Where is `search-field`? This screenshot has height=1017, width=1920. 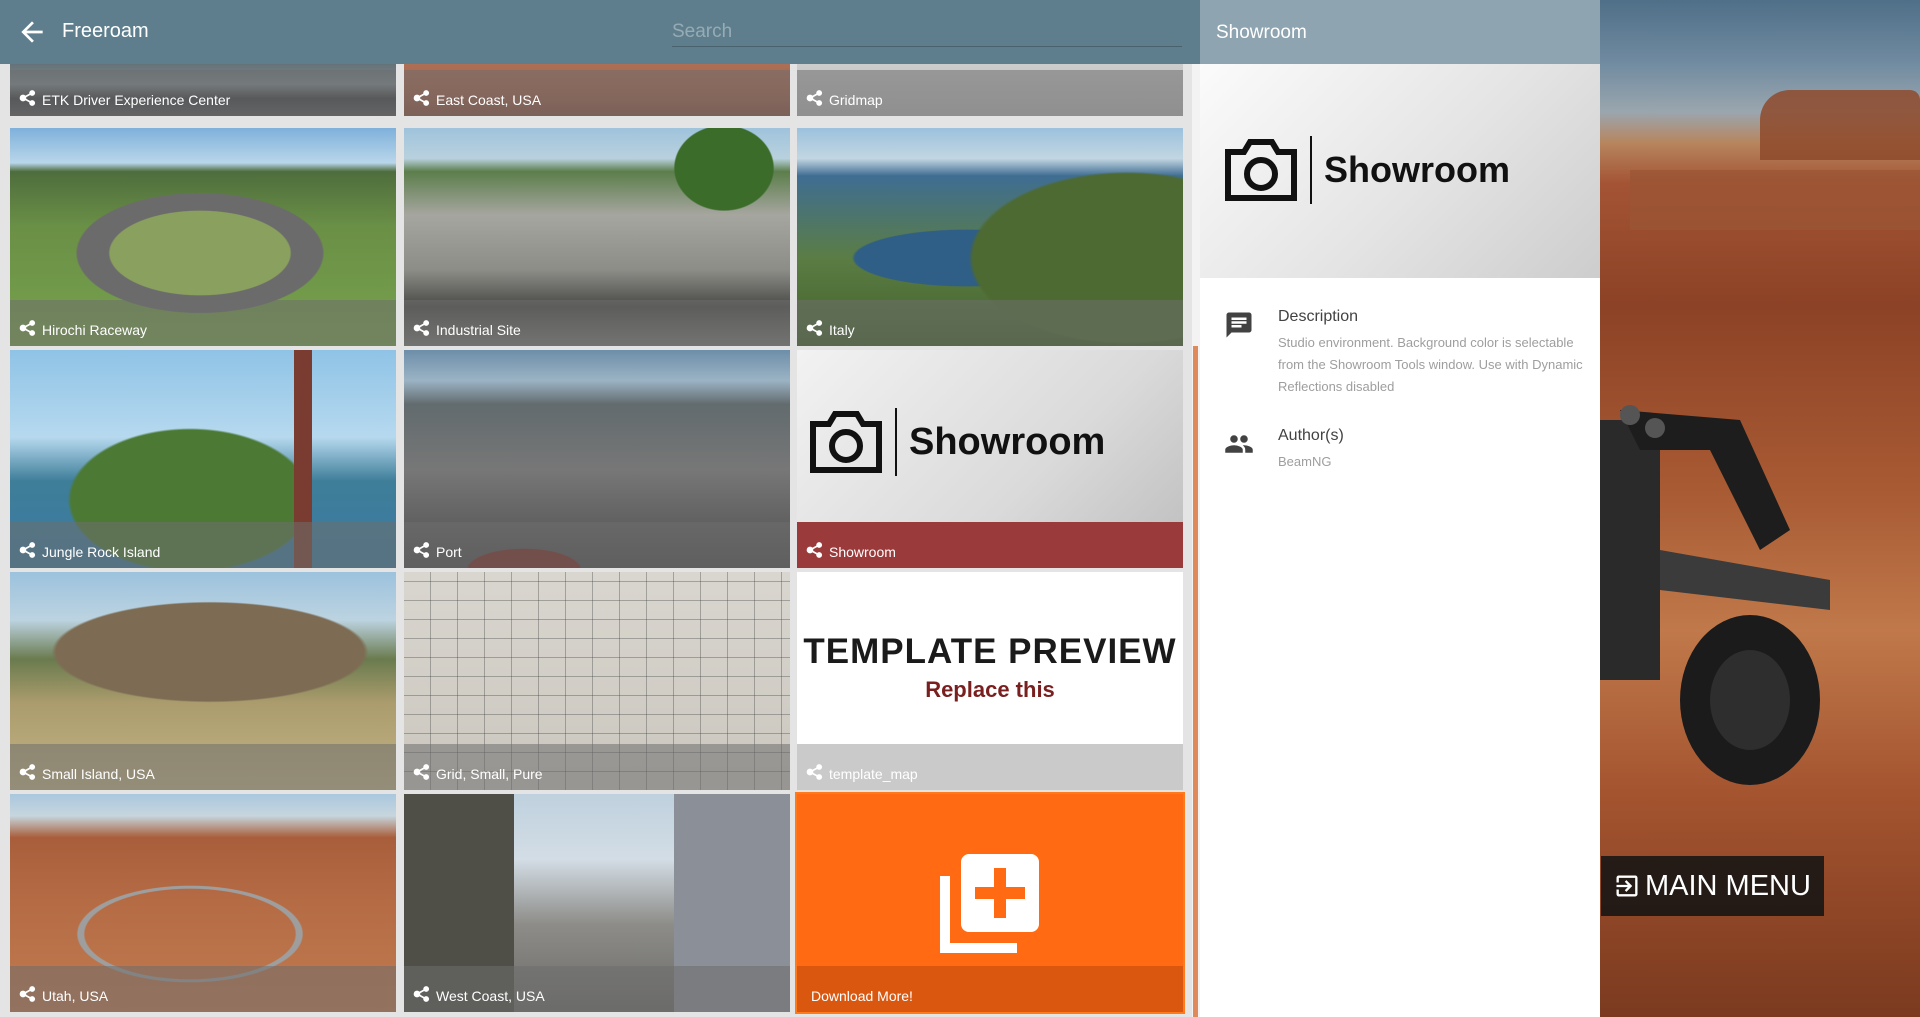 search-field is located at coordinates (927, 32).